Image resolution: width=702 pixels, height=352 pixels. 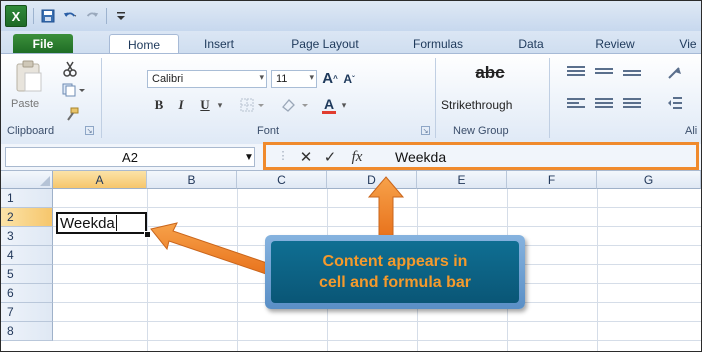 What do you see at coordinates (395, 282) in the screenshot?
I see `callout-line-2: cell and formula bar` at bounding box center [395, 282].